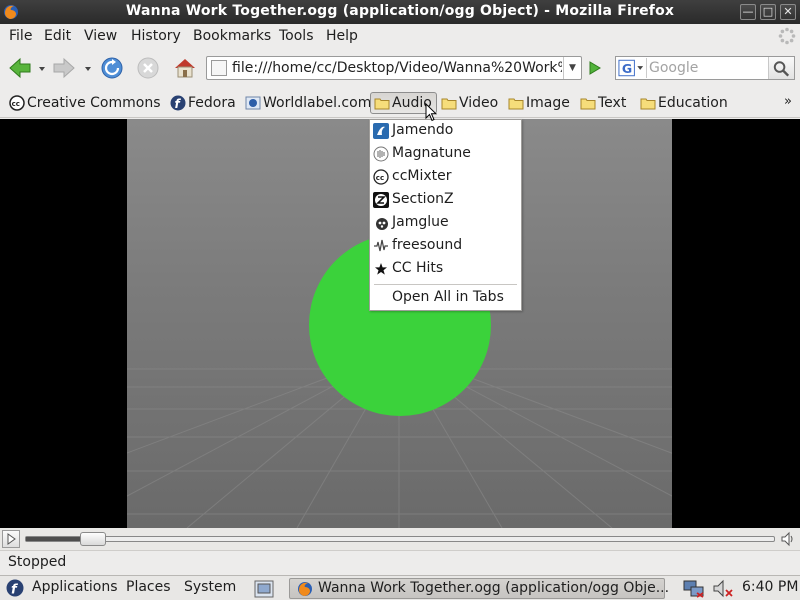  What do you see at coordinates (381, 200) in the screenshot?
I see `sectionz-icon` at bounding box center [381, 200].